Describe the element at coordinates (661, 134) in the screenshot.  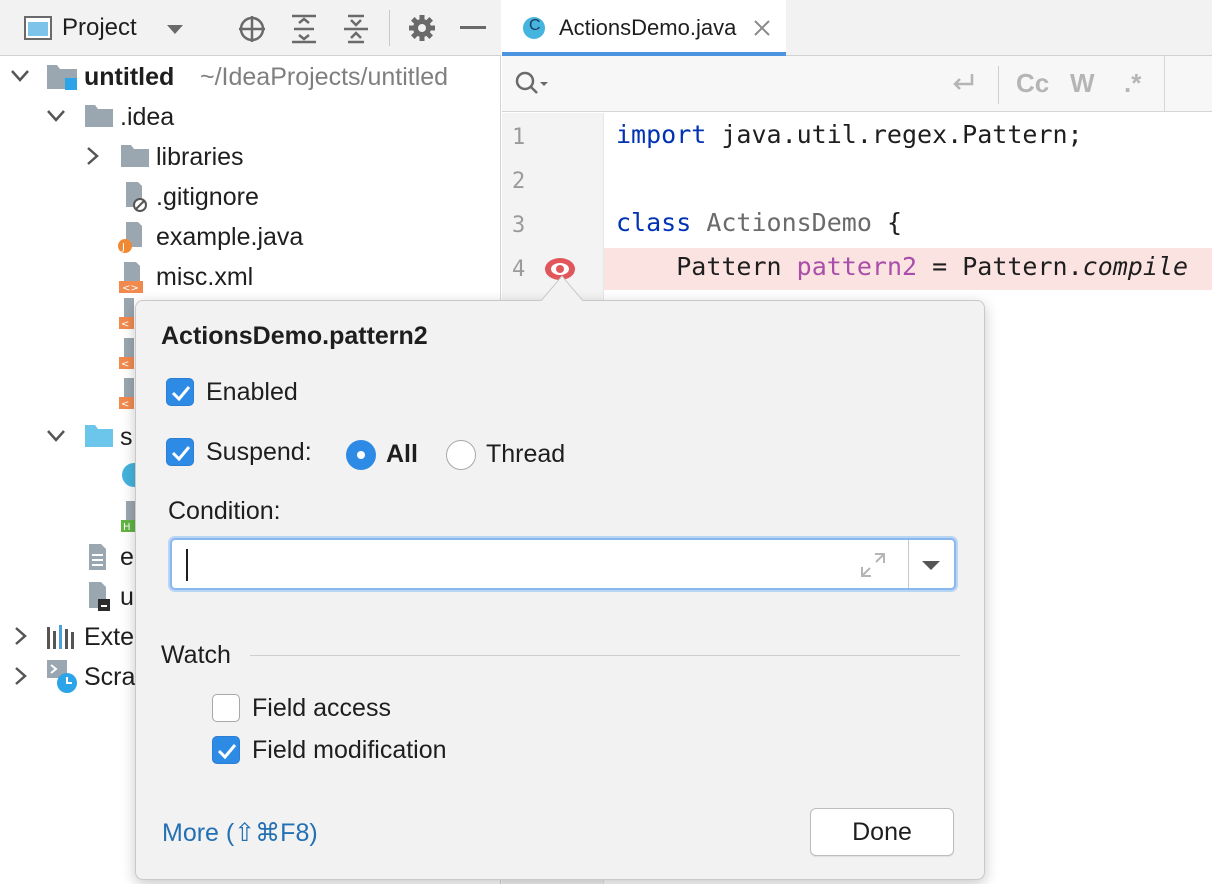
I see `code-keyword: import` at that location.